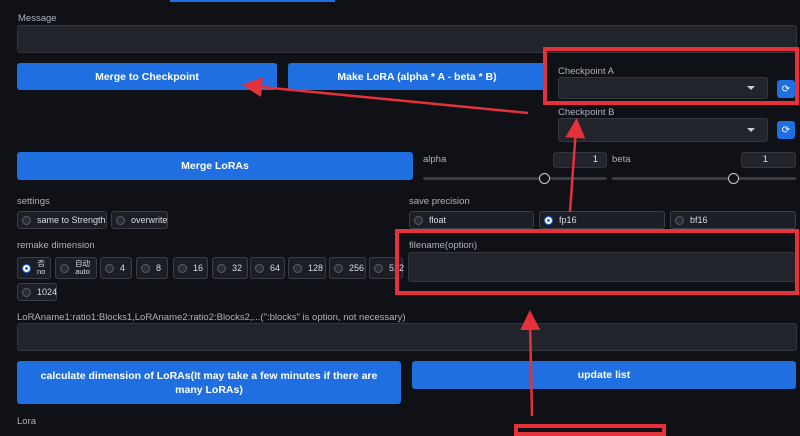 This screenshot has height=436, width=800. What do you see at coordinates (786, 89) in the screenshot?
I see `refresh-checkpoint-a-icon: ⟳` at bounding box center [786, 89].